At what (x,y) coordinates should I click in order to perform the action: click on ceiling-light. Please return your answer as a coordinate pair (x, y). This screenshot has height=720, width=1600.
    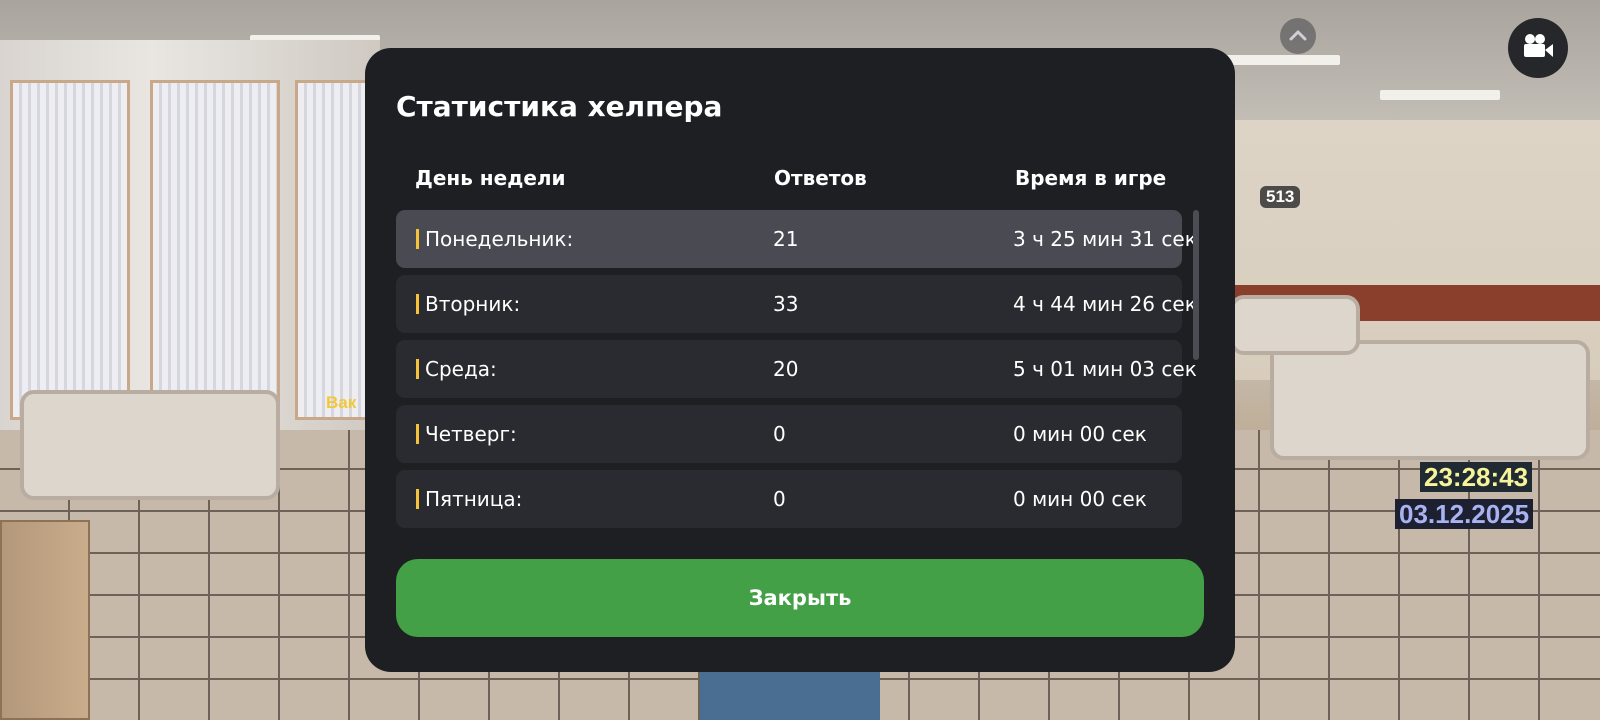
    Looking at the image, I should click on (1440, 95).